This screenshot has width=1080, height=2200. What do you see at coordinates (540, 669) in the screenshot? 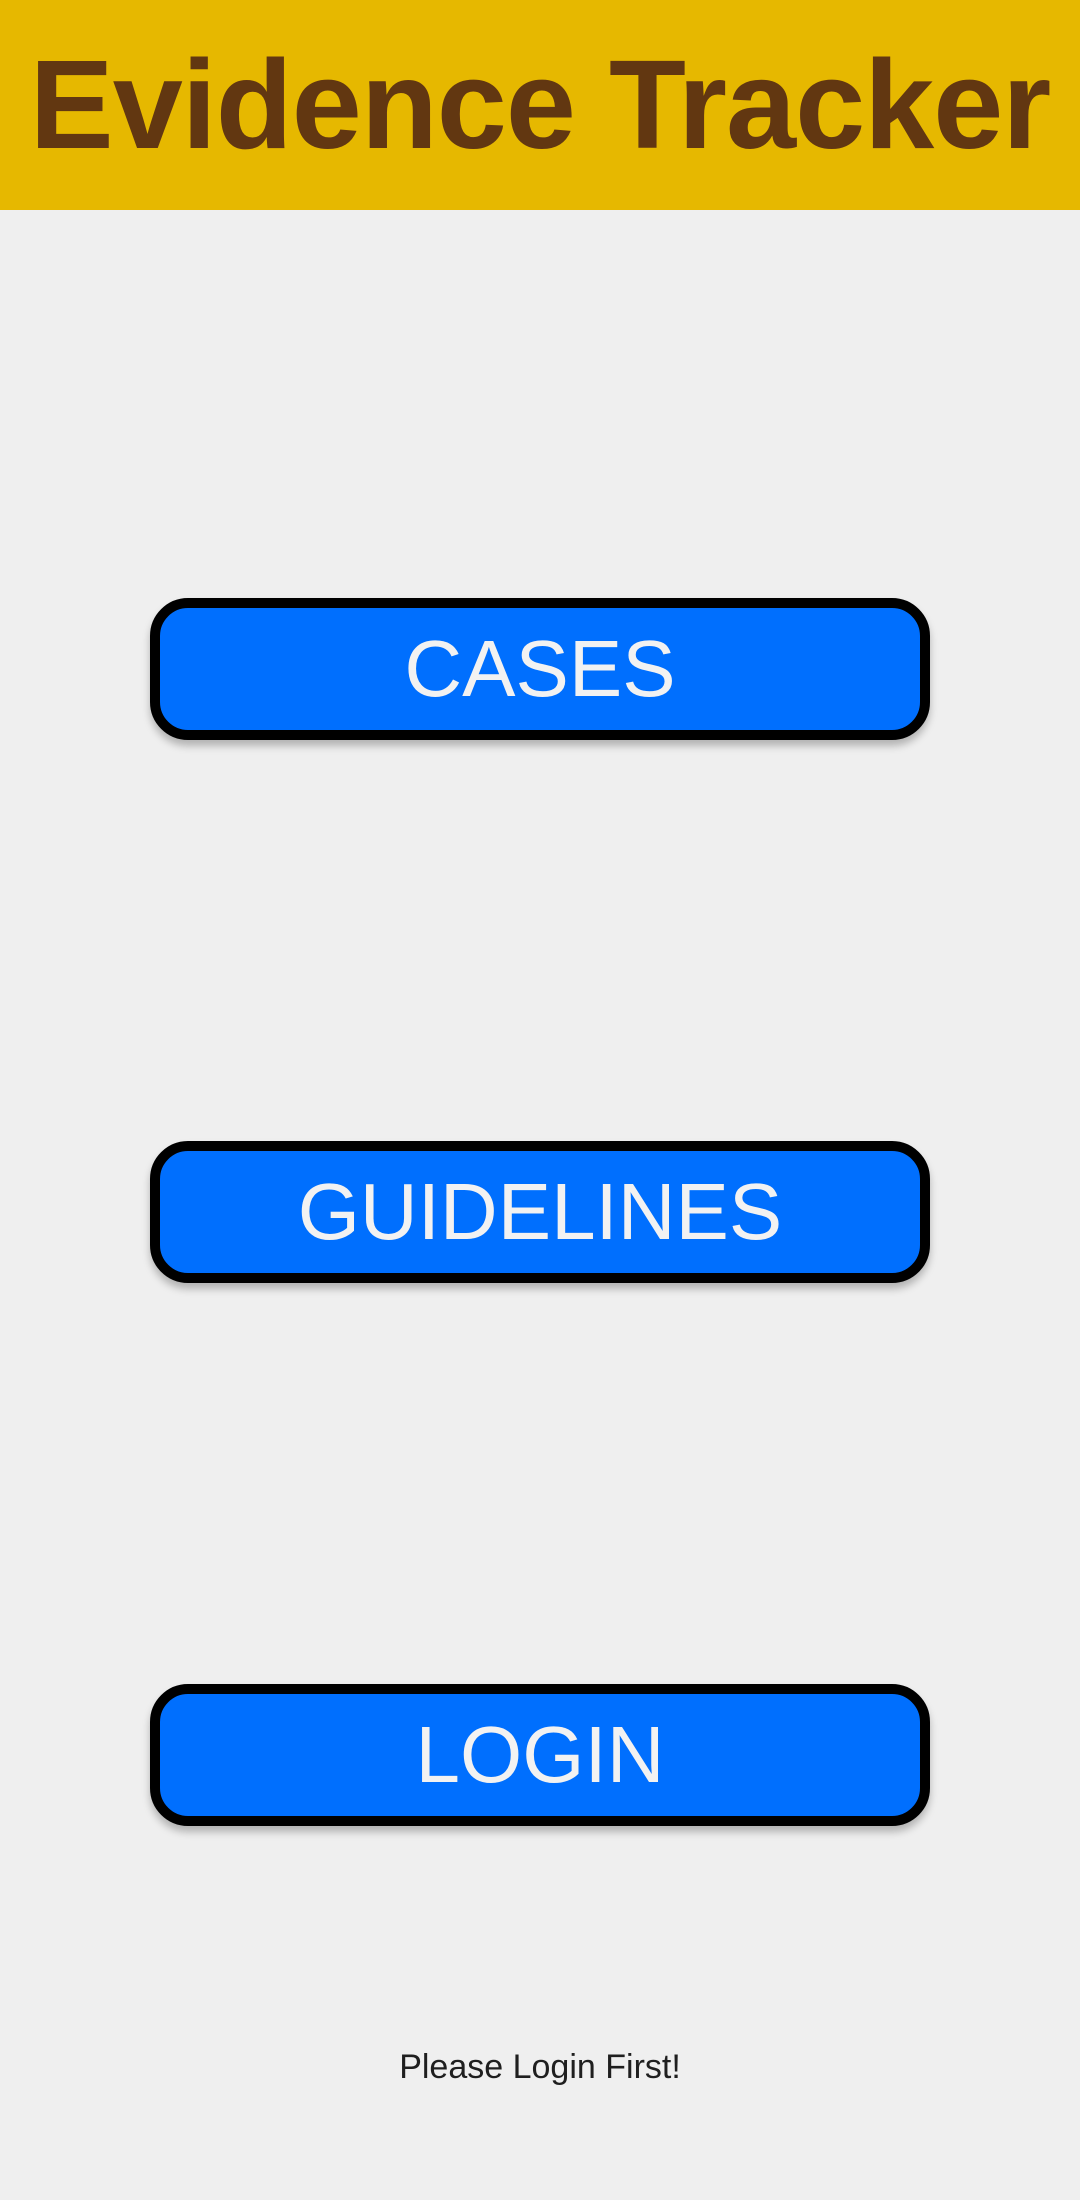
I see `cases-button: CASES` at bounding box center [540, 669].